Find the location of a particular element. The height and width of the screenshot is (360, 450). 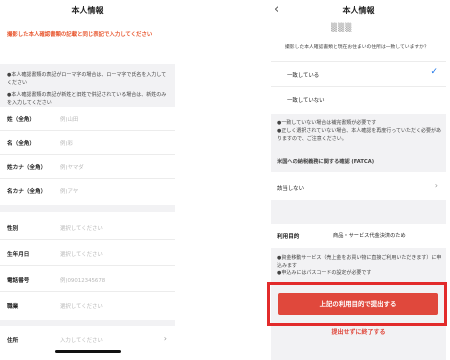

field-placeholder: 例)山田 is located at coordinates (69, 119).